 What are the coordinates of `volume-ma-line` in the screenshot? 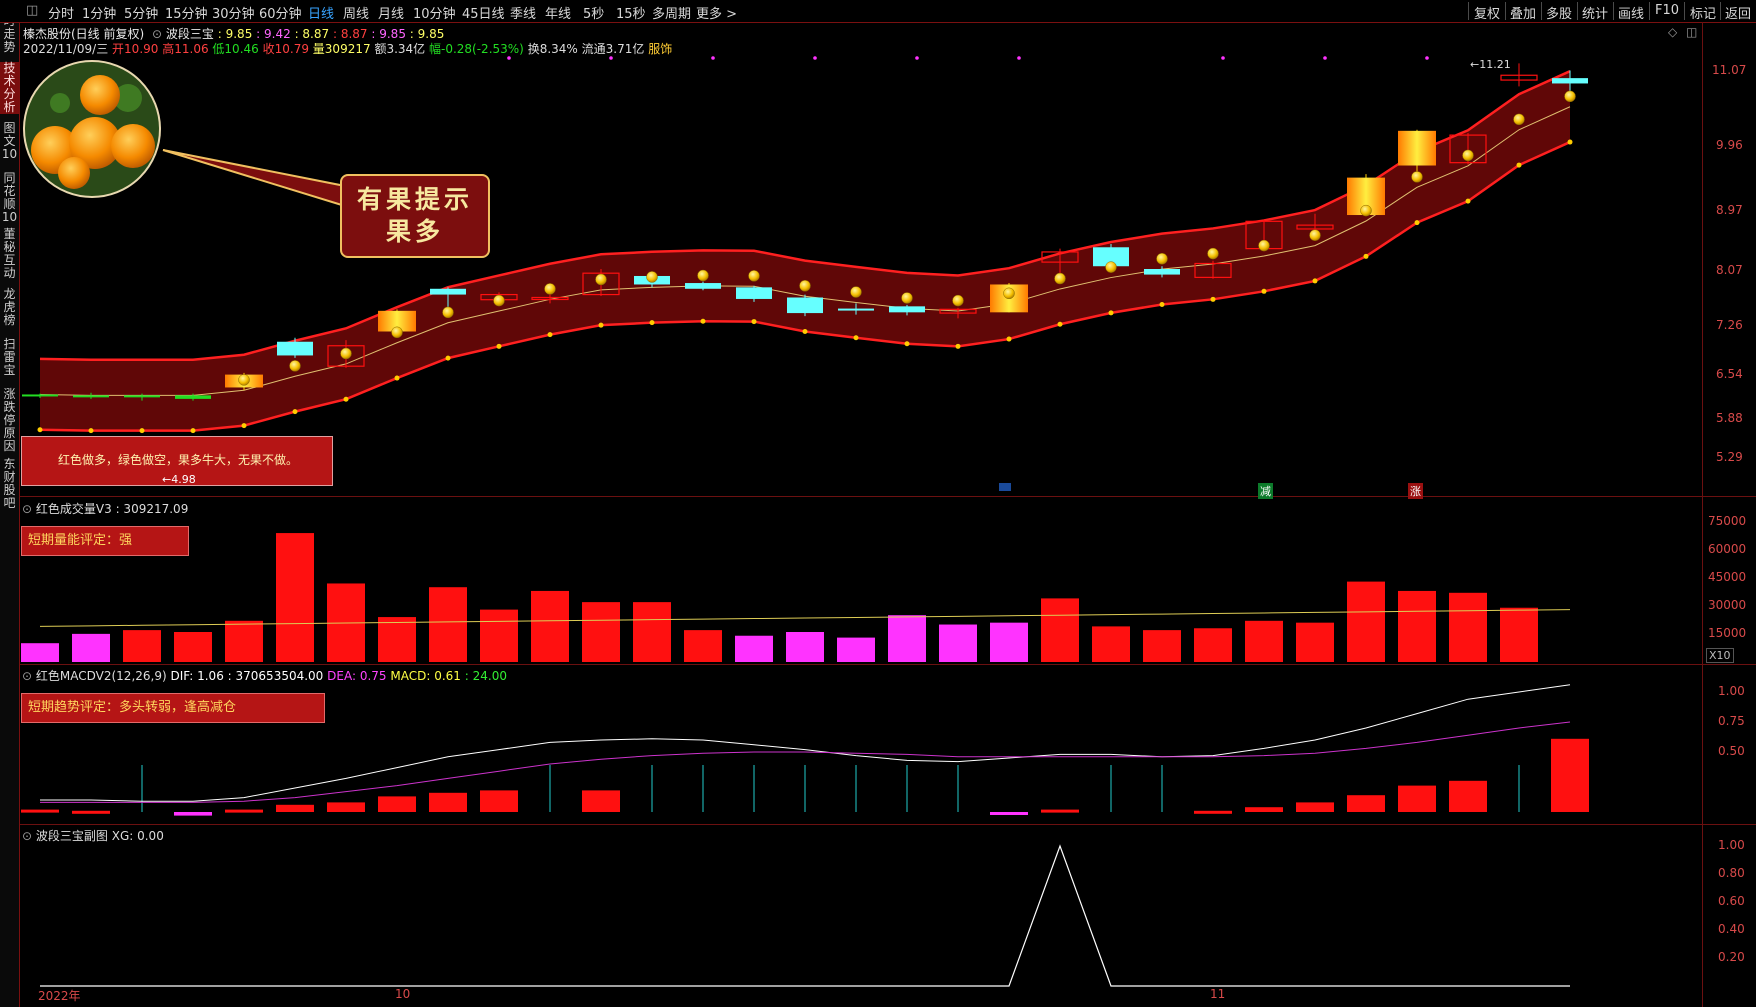 It's located at (805, 618).